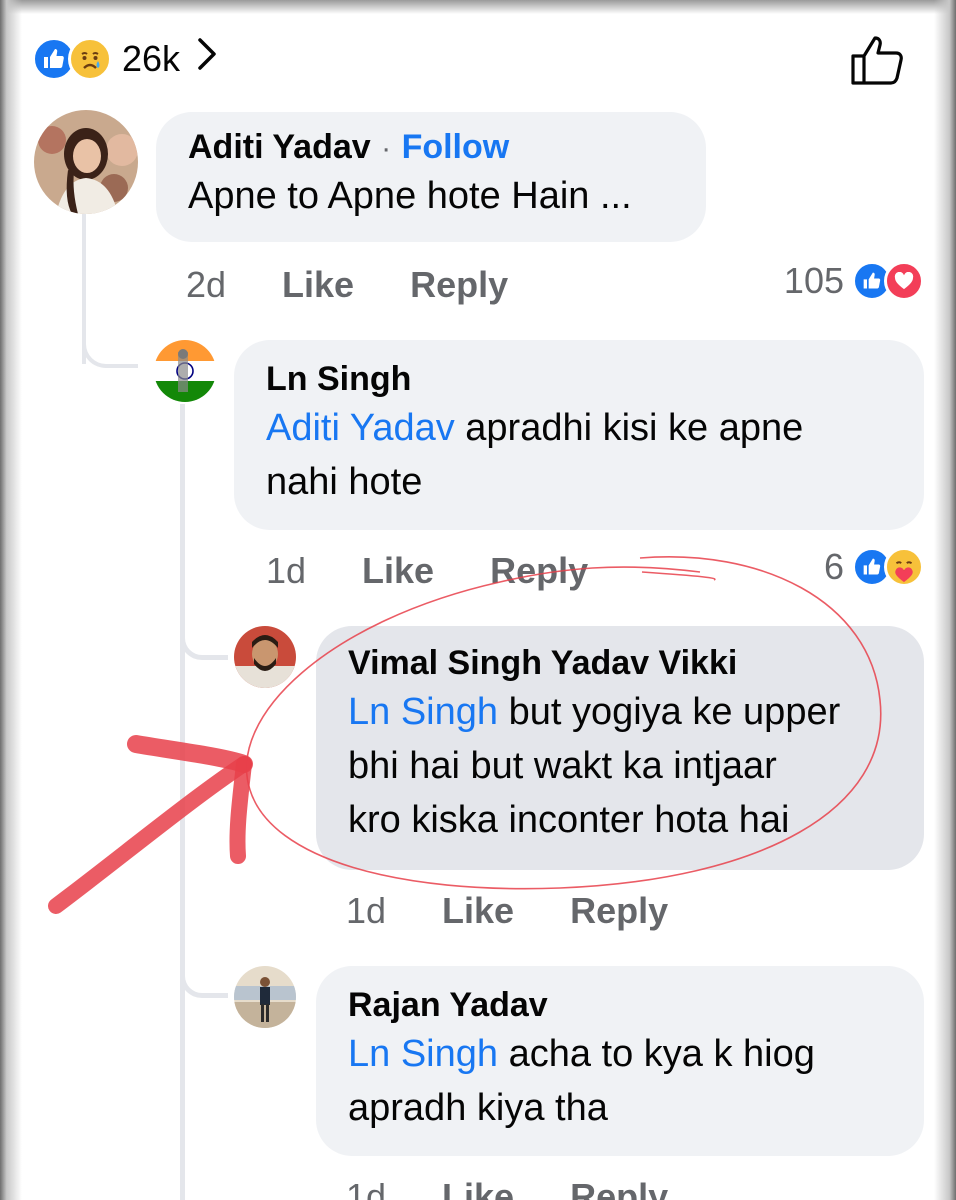  Describe the element at coordinates (945, 600) in the screenshot. I see `screen-edge-right` at that location.